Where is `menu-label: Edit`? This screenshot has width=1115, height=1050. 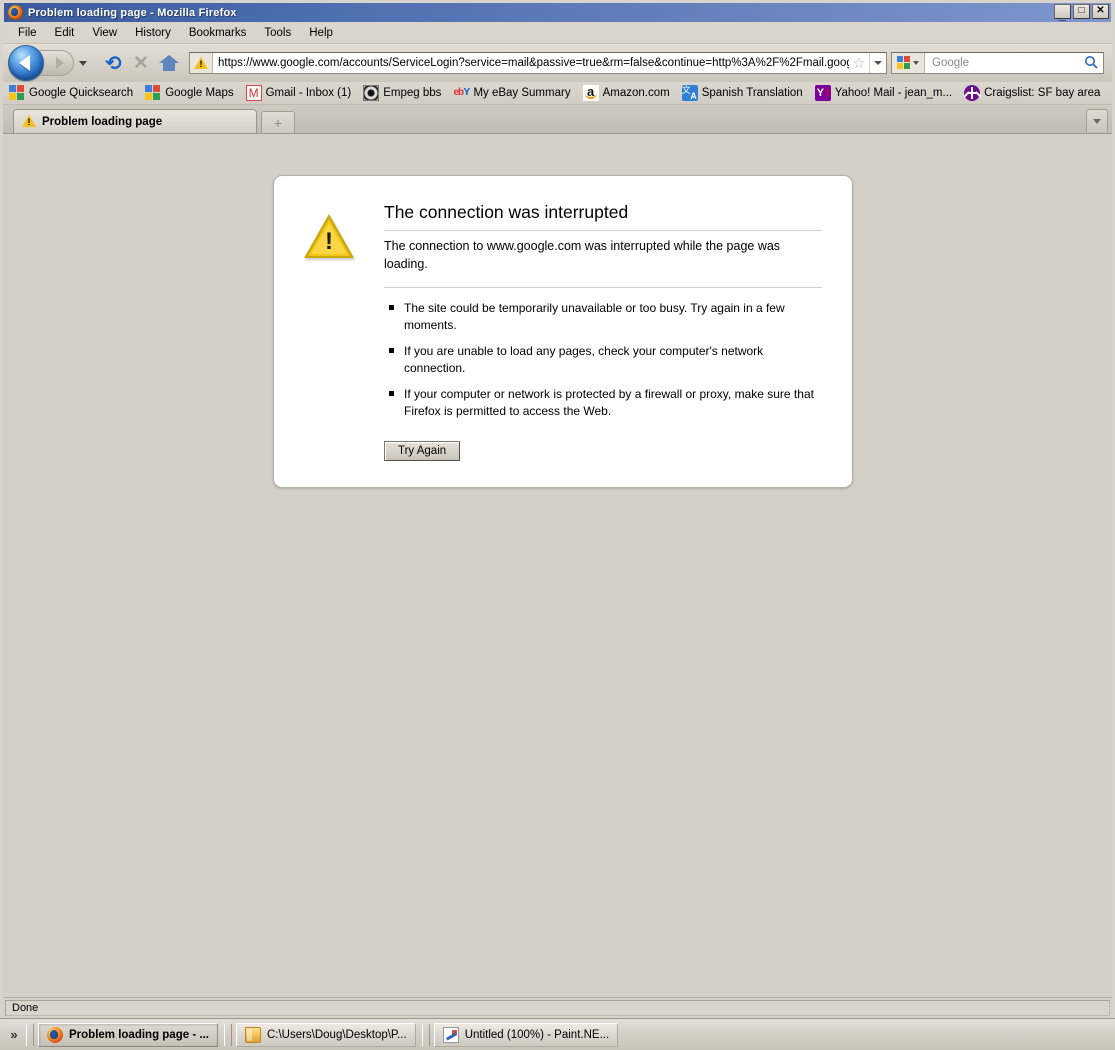 menu-label: Edit is located at coordinates (64, 32).